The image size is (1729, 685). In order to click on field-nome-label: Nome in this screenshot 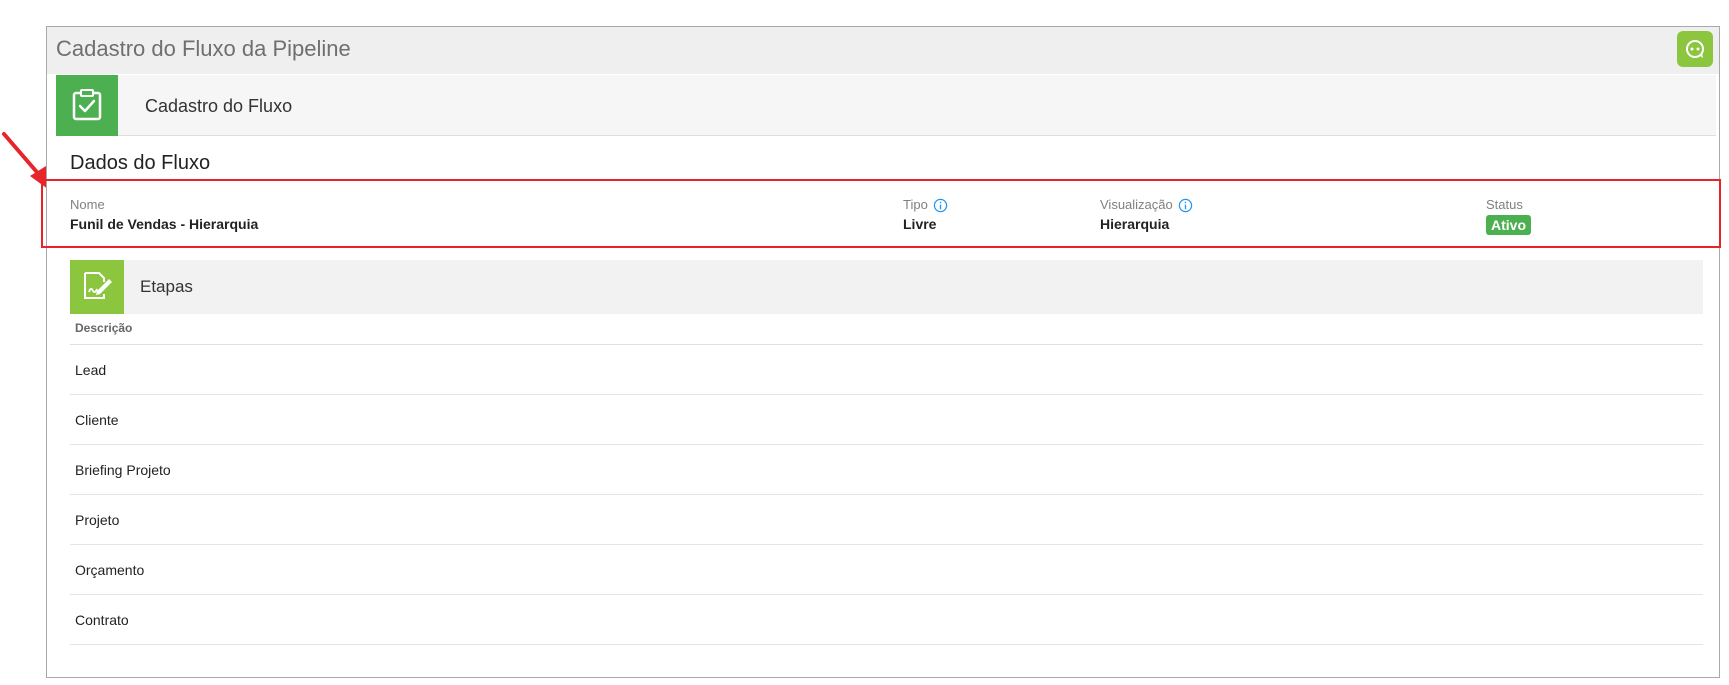, I will do `click(87, 204)`.